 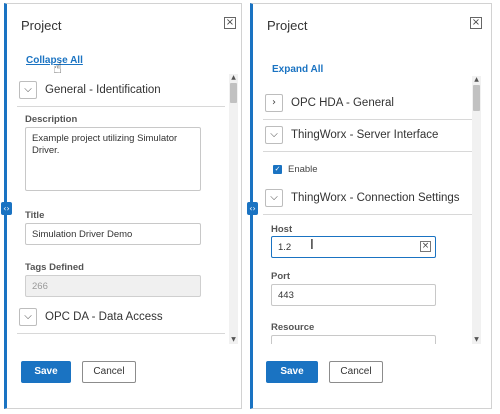 I want to click on right-scrollbar: ▲ ▼, so click(x=476, y=210).